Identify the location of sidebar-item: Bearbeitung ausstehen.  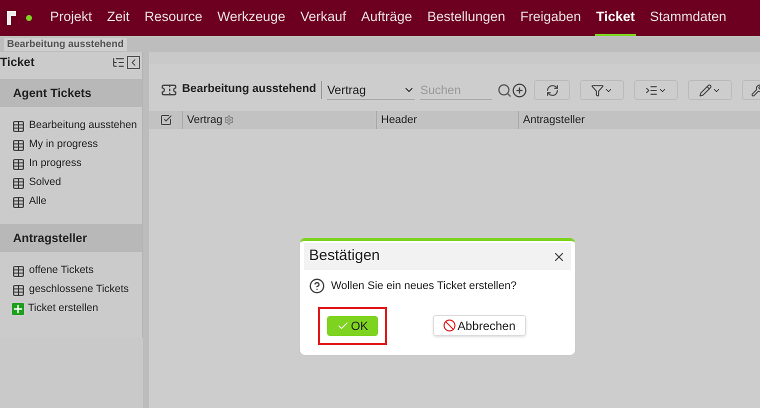
(77, 126).